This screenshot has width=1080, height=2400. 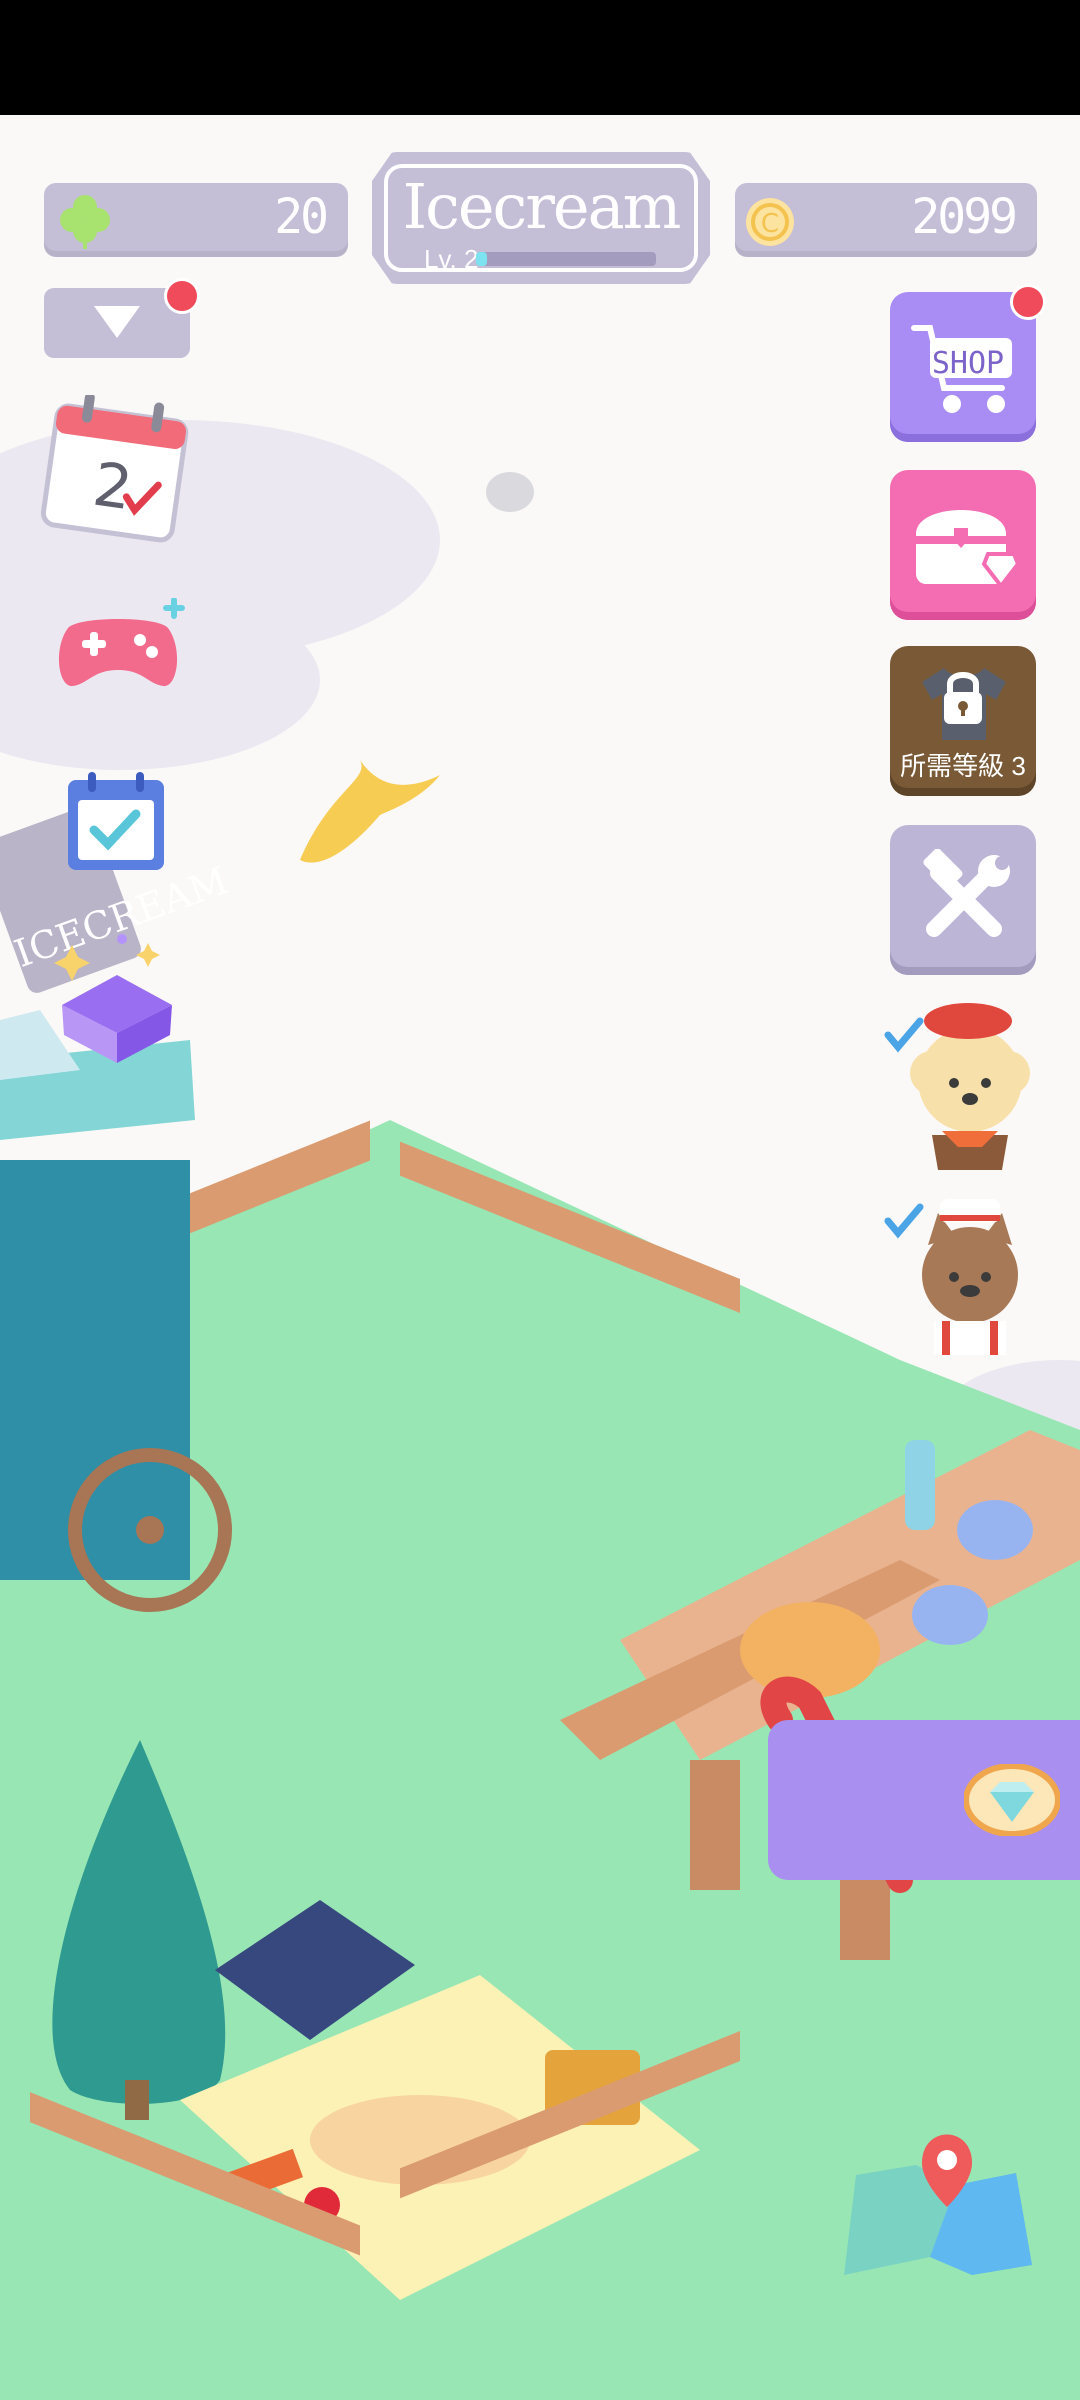 I want to click on gem-reward-banner, so click(x=924, y=1800).